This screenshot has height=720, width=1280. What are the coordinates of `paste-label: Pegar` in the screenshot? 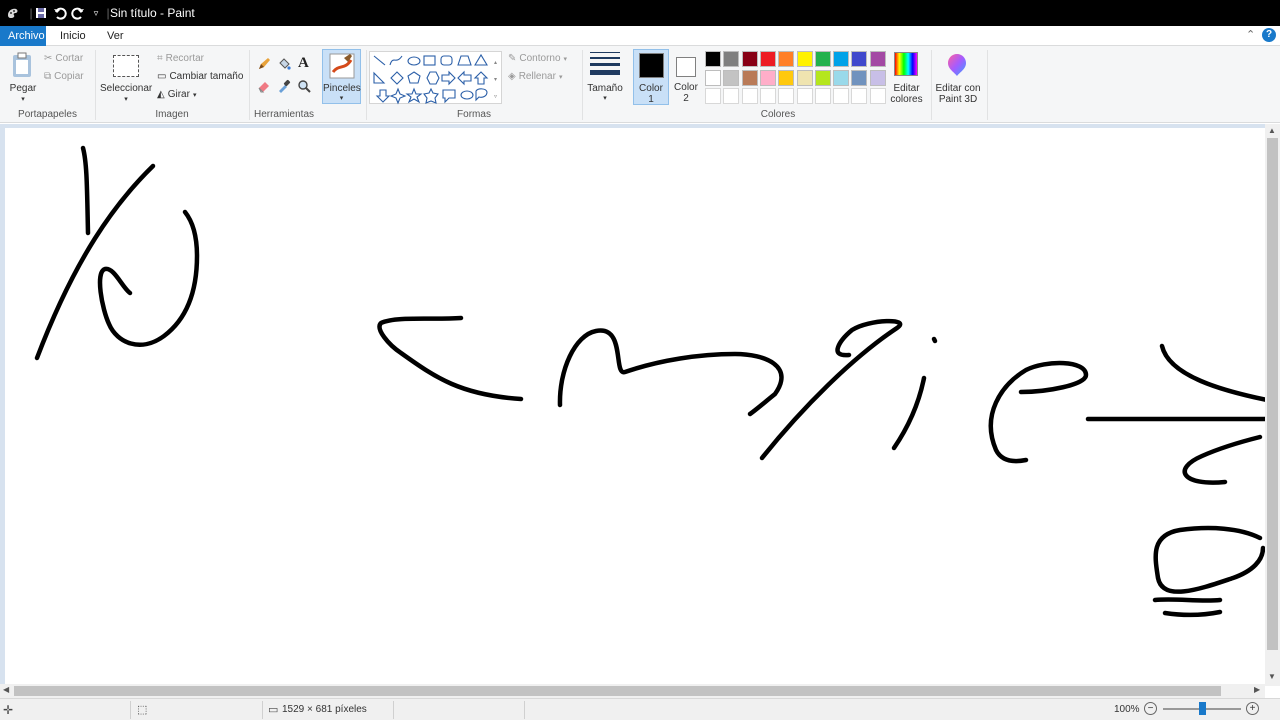 It's located at (23, 88).